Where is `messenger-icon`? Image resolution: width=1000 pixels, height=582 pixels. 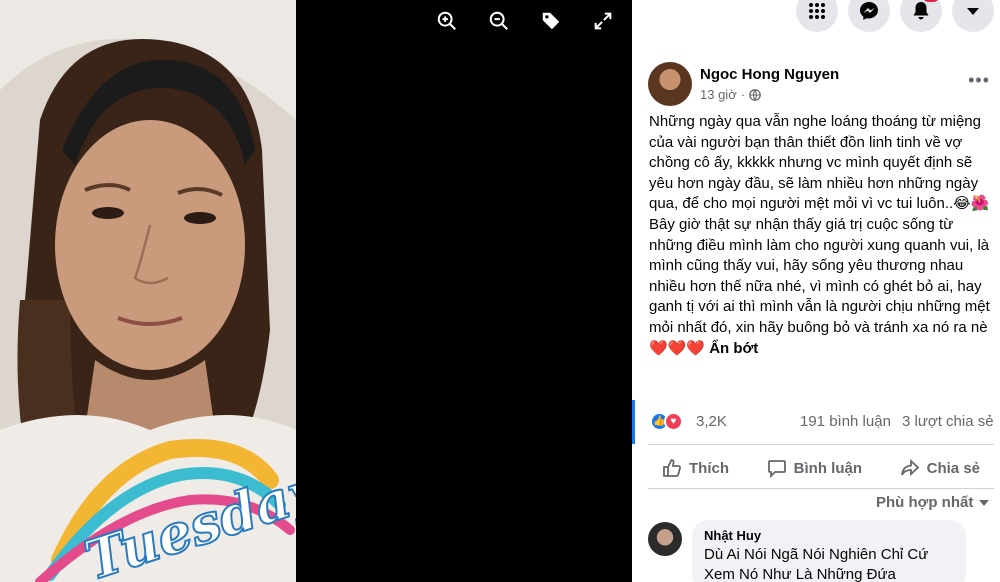 messenger-icon is located at coordinates (869, 11).